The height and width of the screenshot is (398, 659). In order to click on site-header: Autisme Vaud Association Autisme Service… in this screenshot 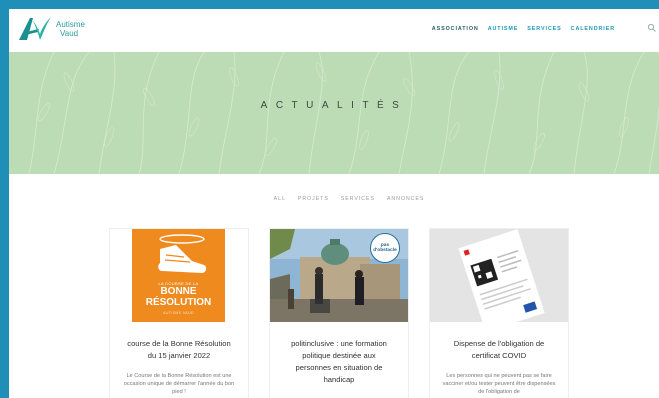, I will do `click(334, 30)`.